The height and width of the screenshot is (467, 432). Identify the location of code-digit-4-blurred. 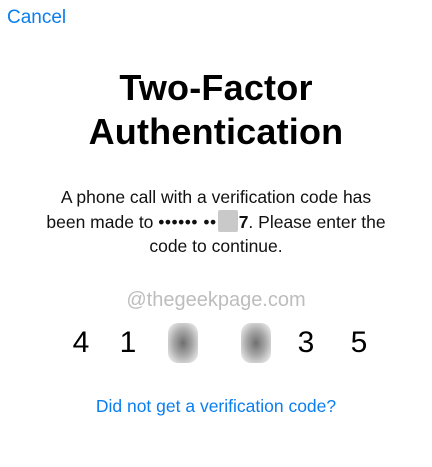
(256, 343).